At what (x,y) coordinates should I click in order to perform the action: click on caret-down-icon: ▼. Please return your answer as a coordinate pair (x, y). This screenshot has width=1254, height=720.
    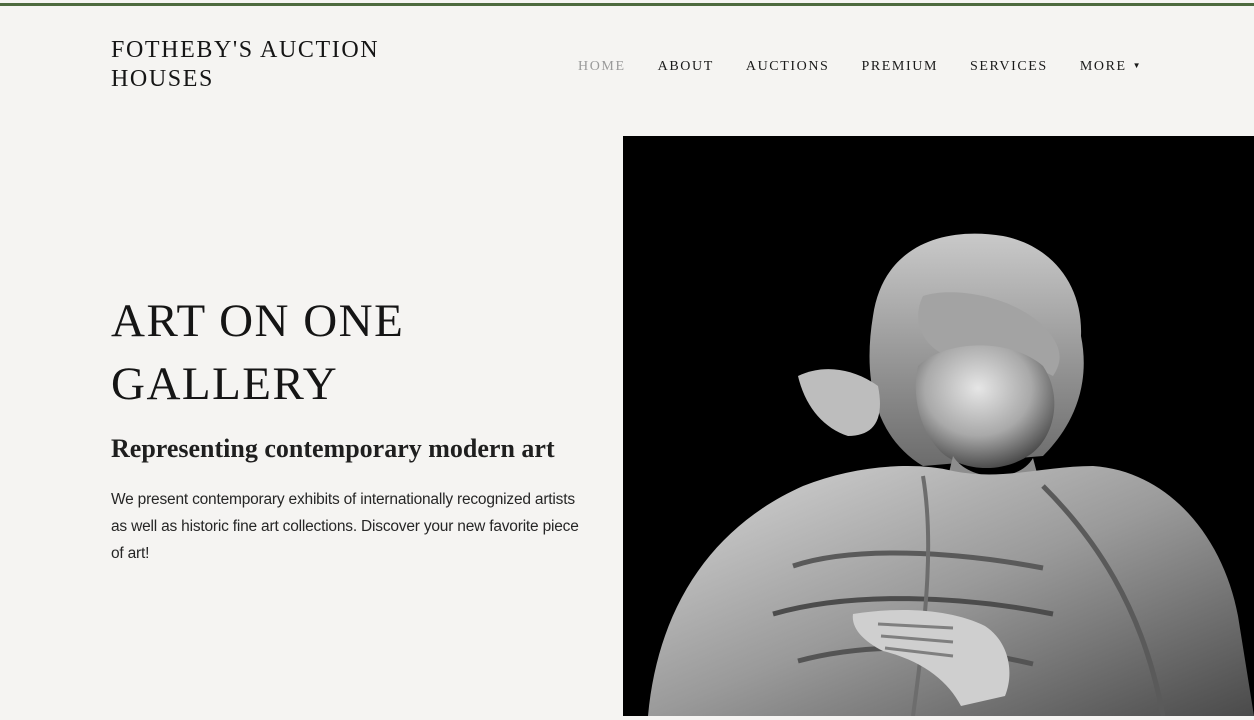
    Looking at the image, I should click on (1137, 65).